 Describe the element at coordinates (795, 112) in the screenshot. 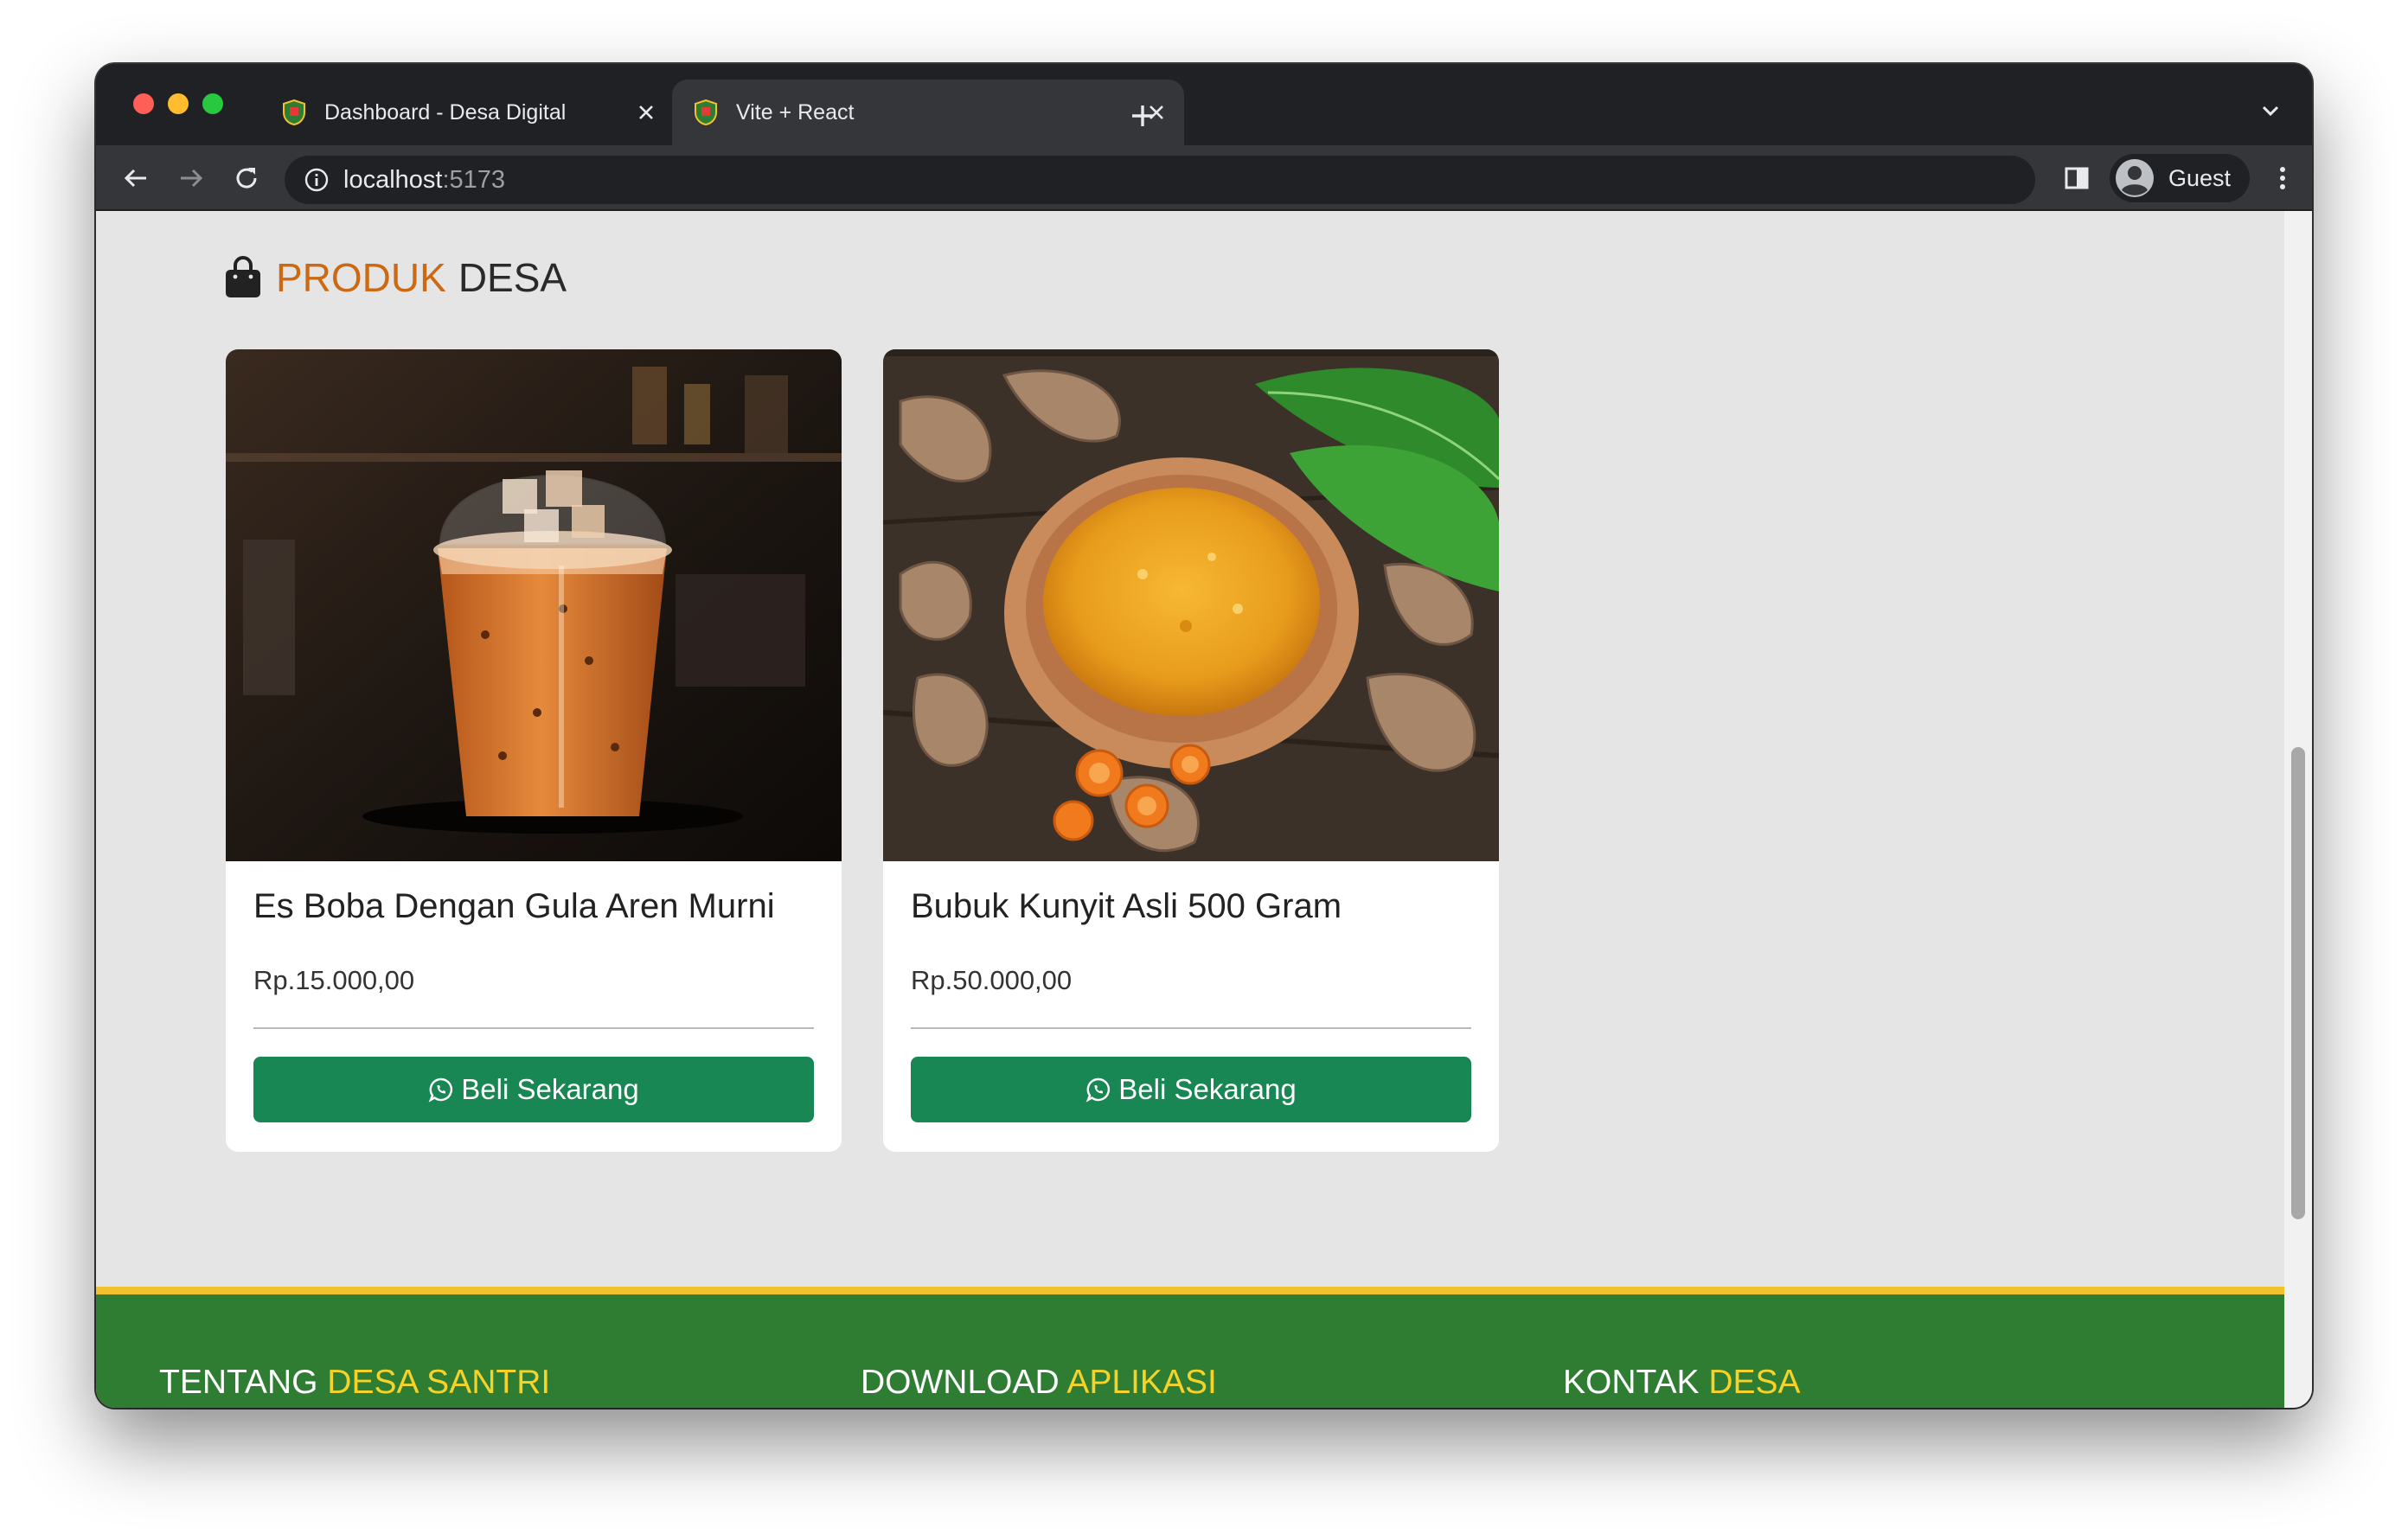

I see `tab-title: Vite + React` at that location.